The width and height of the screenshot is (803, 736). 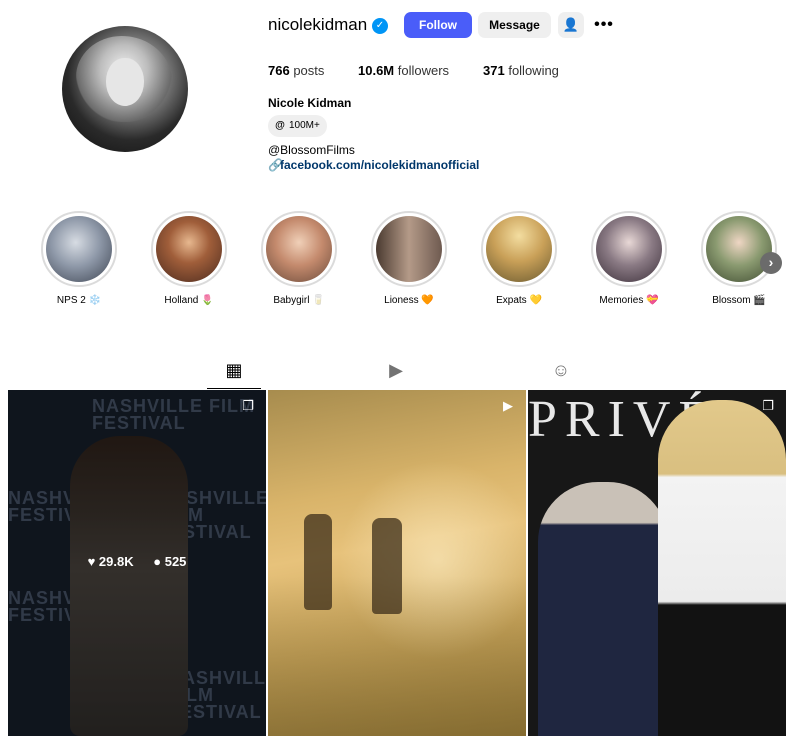 I want to click on comments-stat: ● 525, so click(x=169, y=561).